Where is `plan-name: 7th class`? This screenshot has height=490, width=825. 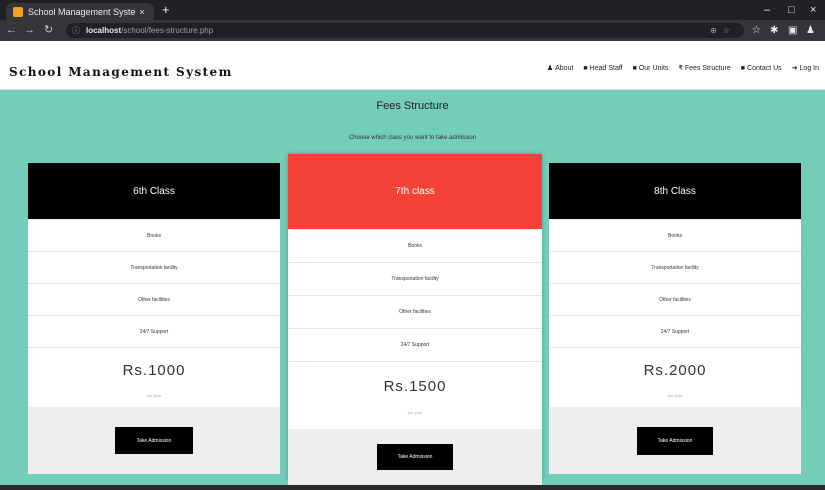 plan-name: 7th class is located at coordinates (415, 191).